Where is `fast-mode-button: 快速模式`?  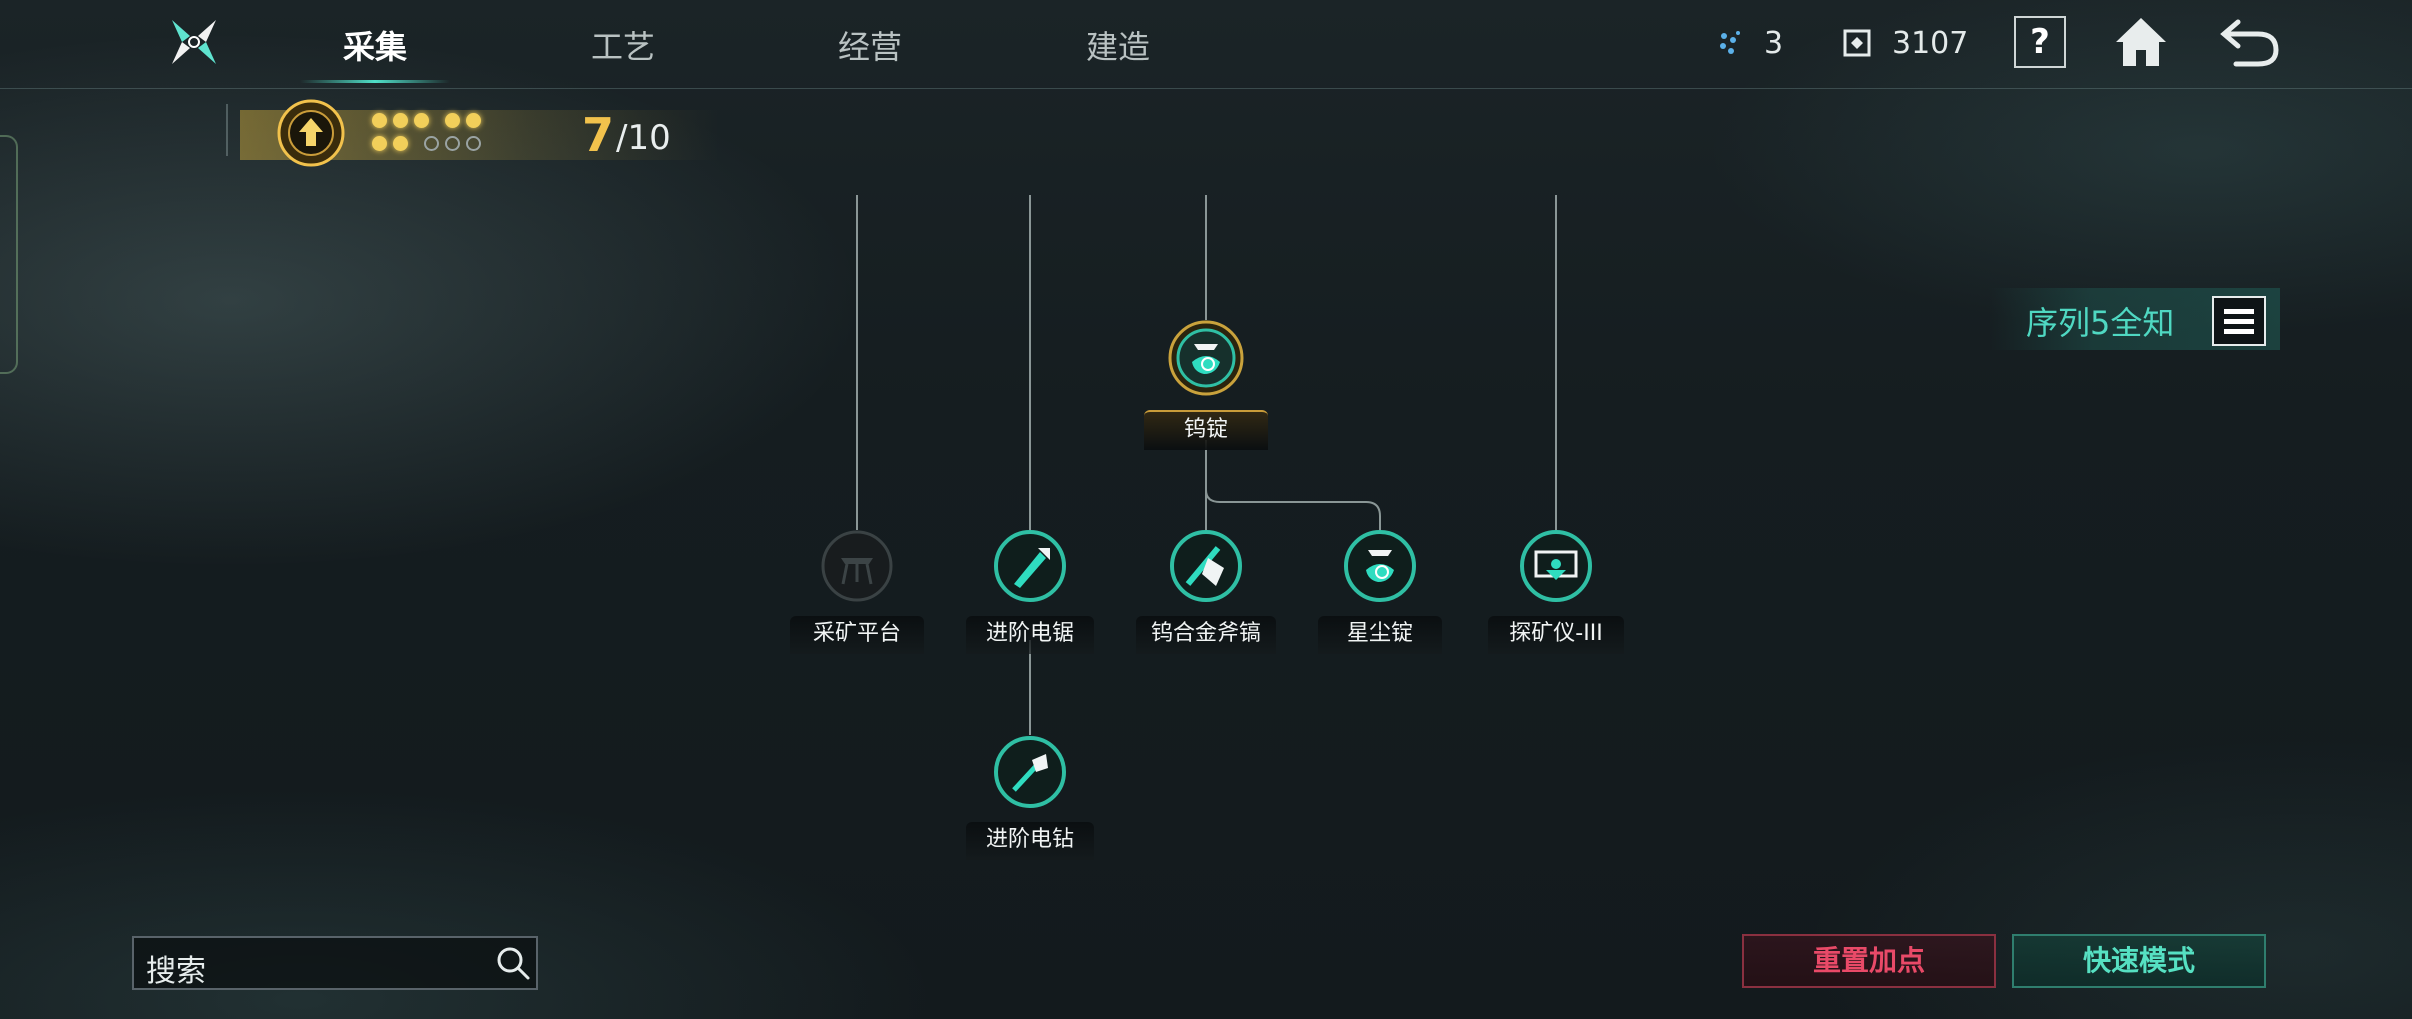
fast-mode-button: 快速模式 is located at coordinates (2139, 961).